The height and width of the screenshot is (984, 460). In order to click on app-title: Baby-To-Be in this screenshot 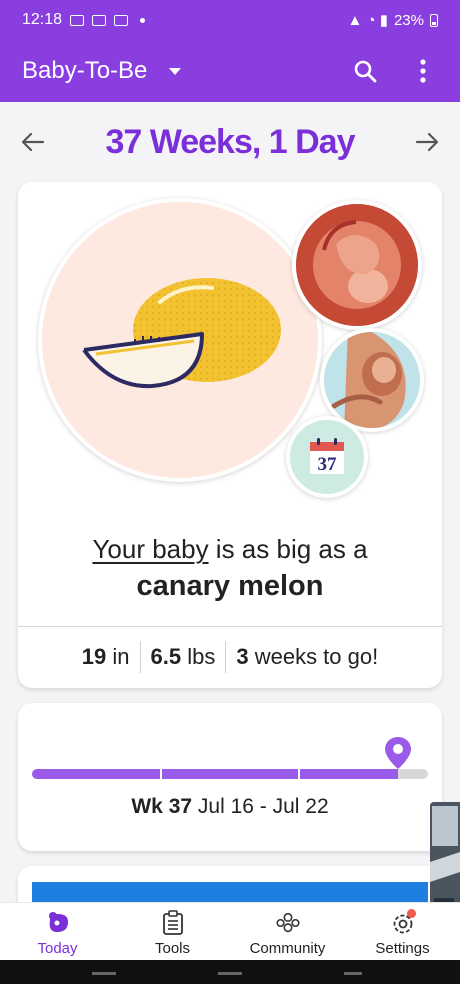, I will do `click(84, 71)`.